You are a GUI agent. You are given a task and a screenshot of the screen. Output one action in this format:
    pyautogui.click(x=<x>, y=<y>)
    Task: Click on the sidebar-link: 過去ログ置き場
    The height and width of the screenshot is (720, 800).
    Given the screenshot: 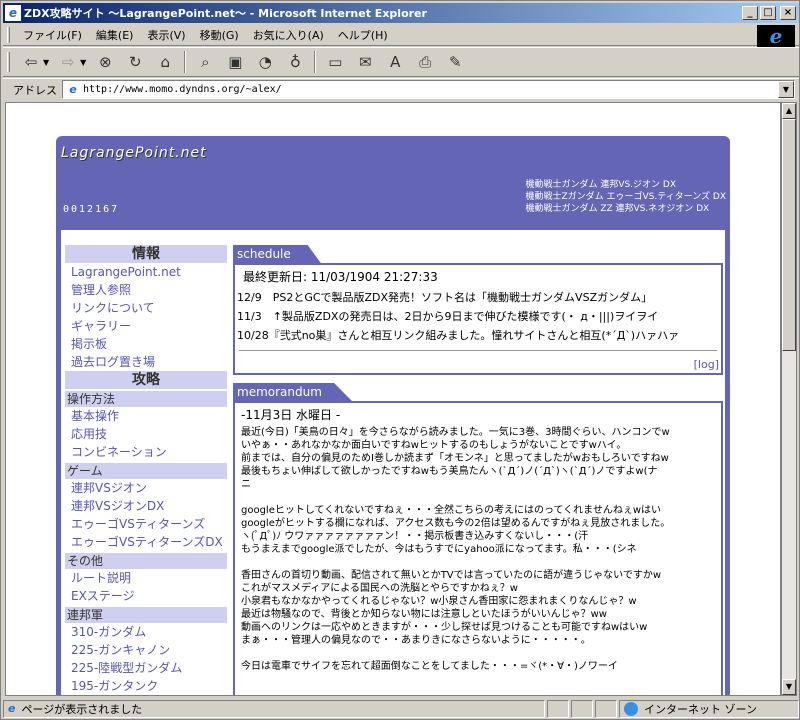 What is the action you would take?
    pyautogui.click(x=146, y=362)
    